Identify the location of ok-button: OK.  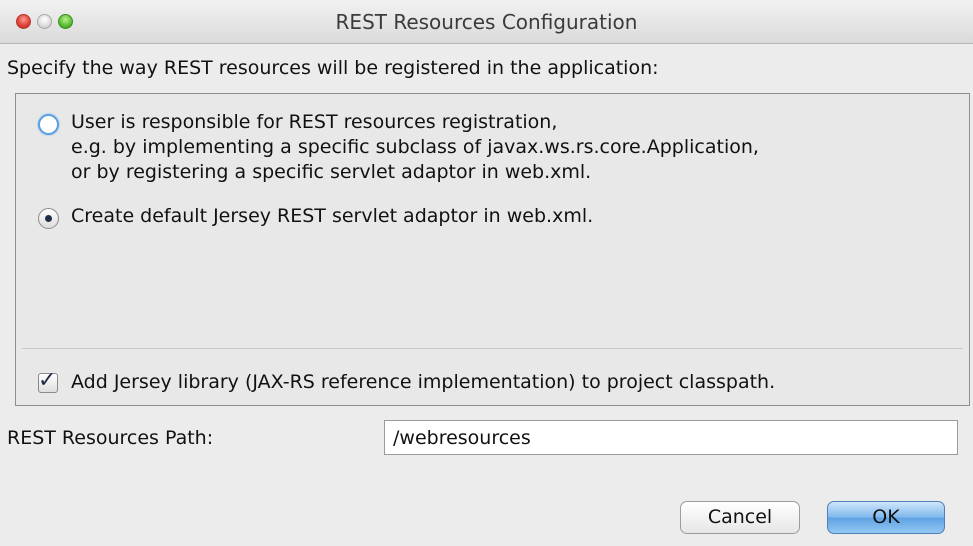
(886, 517).